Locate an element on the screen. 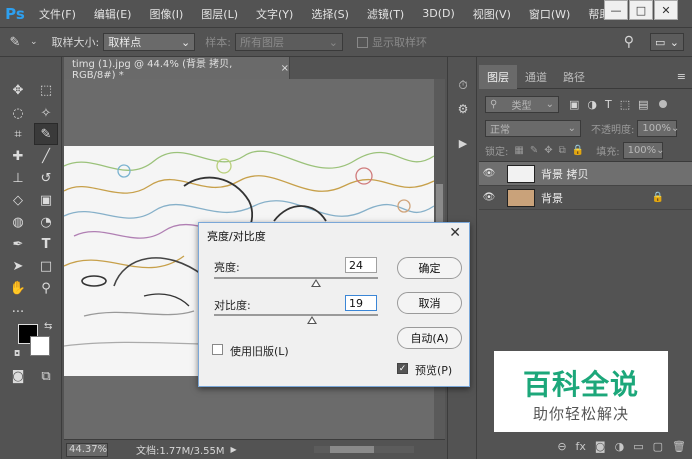  menu-view: 视图(V) is located at coordinates (492, 14).